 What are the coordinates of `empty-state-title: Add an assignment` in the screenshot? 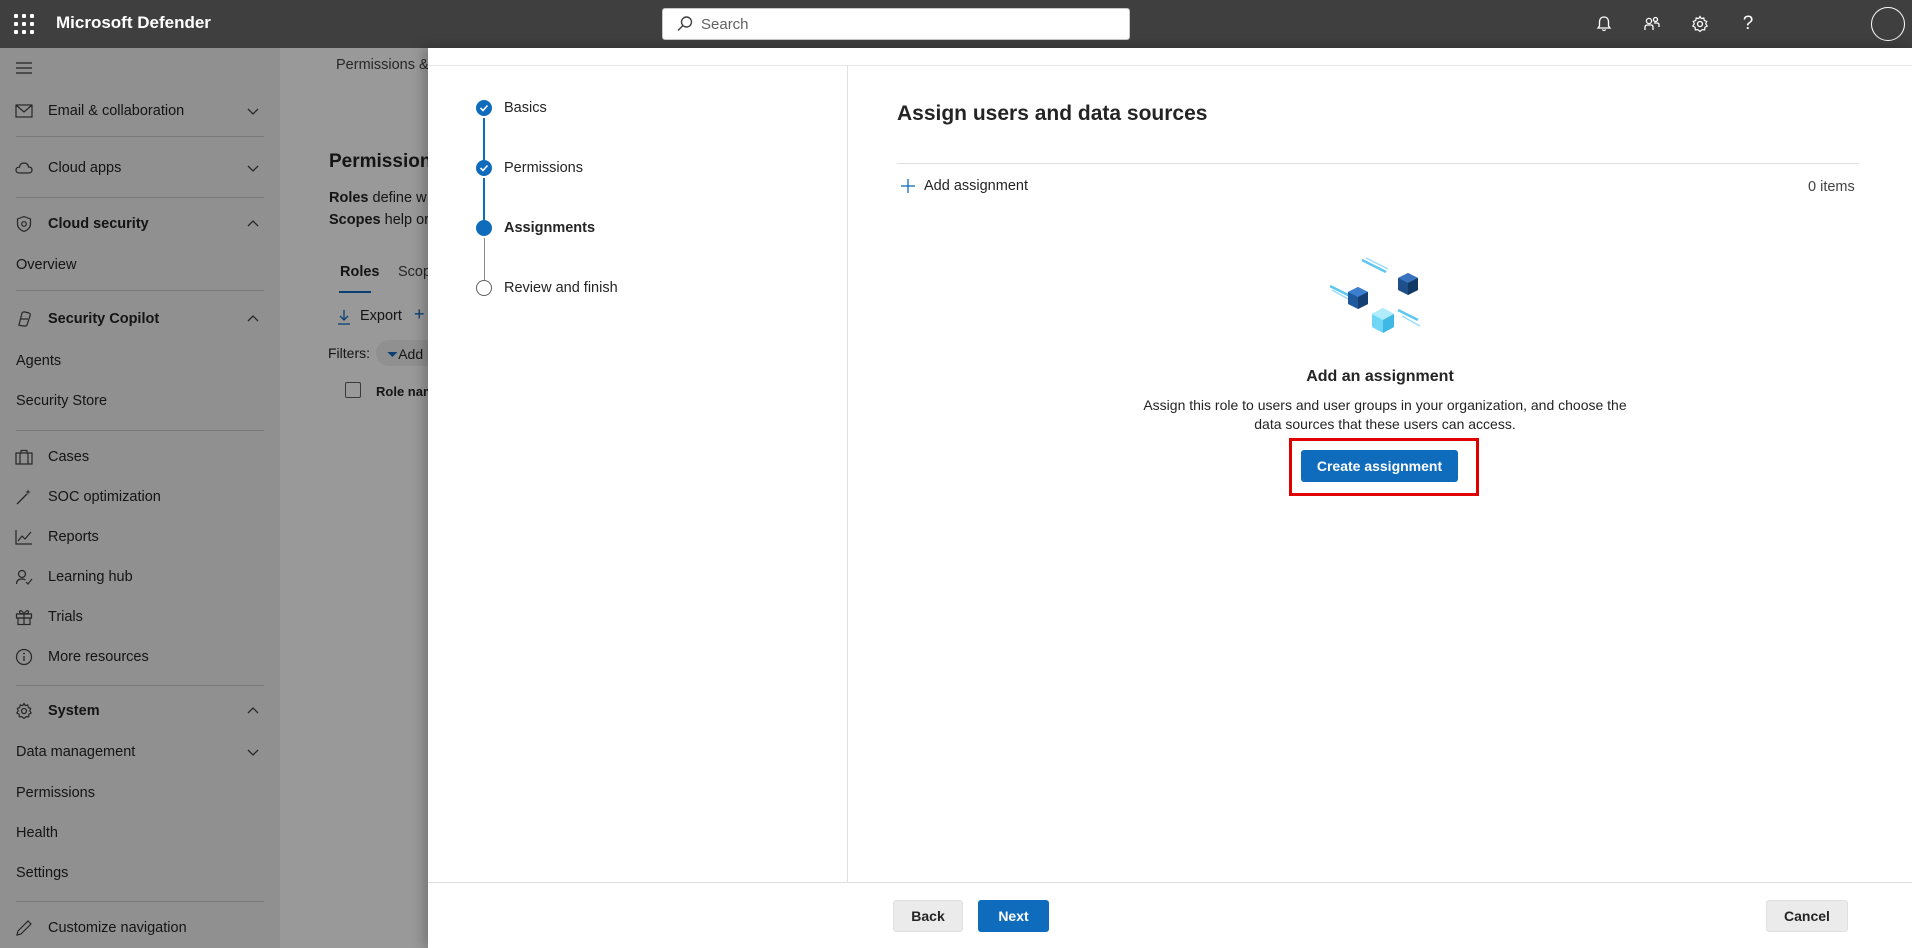 It's located at (1380, 376).